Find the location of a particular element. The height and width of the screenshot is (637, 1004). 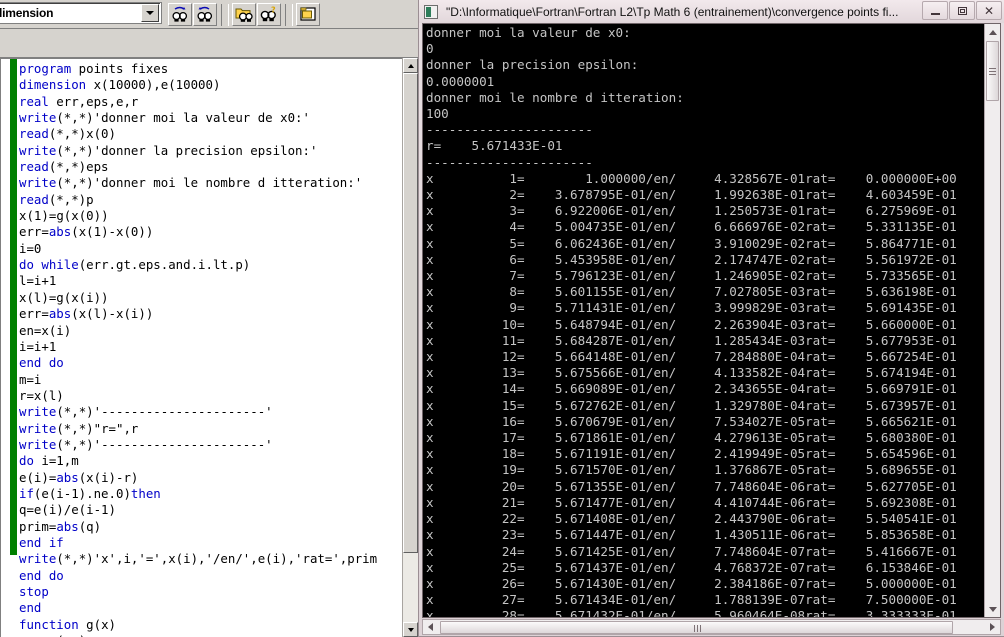

code-line: x(1)=g(x(0)) is located at coordinates (64, 216).